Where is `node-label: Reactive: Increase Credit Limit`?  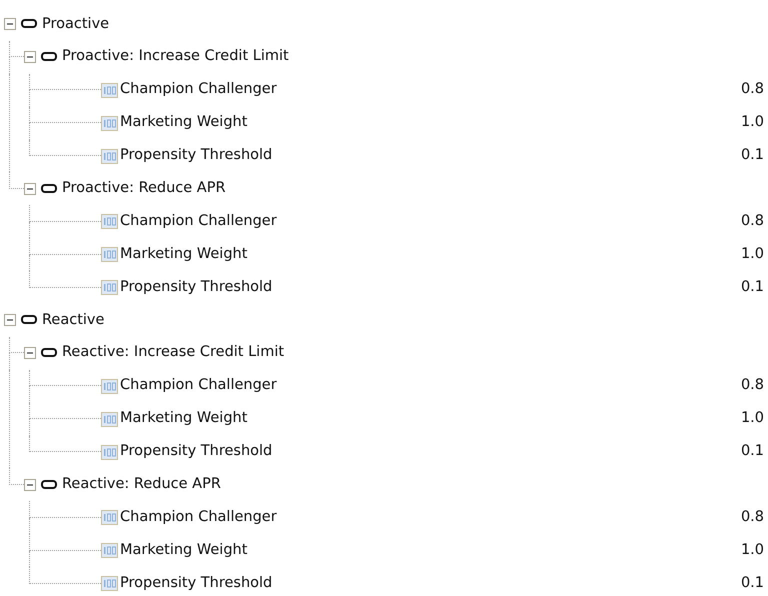
node-label: Reactive: Increase Credit Limit is located at coordinates (173, 353).